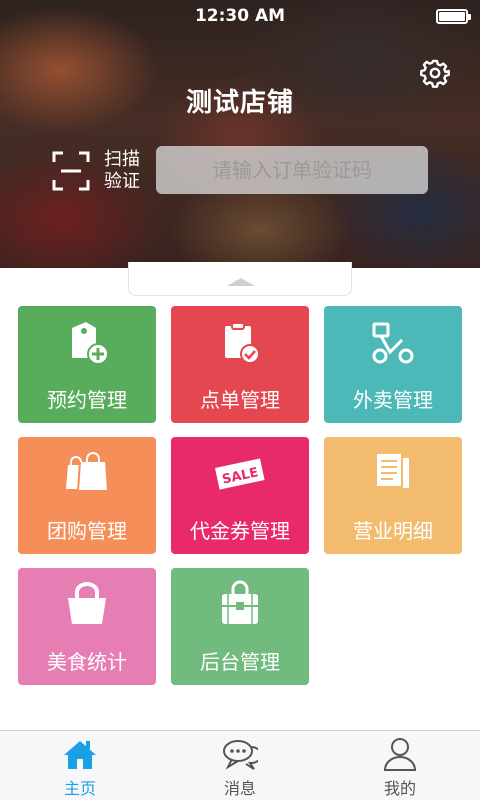  I want to click on battery-icon, so click(453, 16).